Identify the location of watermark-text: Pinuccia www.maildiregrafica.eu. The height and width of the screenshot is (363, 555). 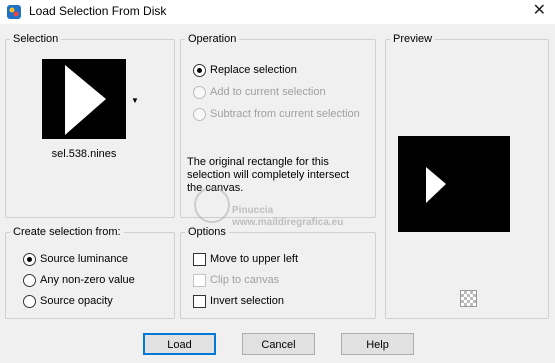
(287, 217).